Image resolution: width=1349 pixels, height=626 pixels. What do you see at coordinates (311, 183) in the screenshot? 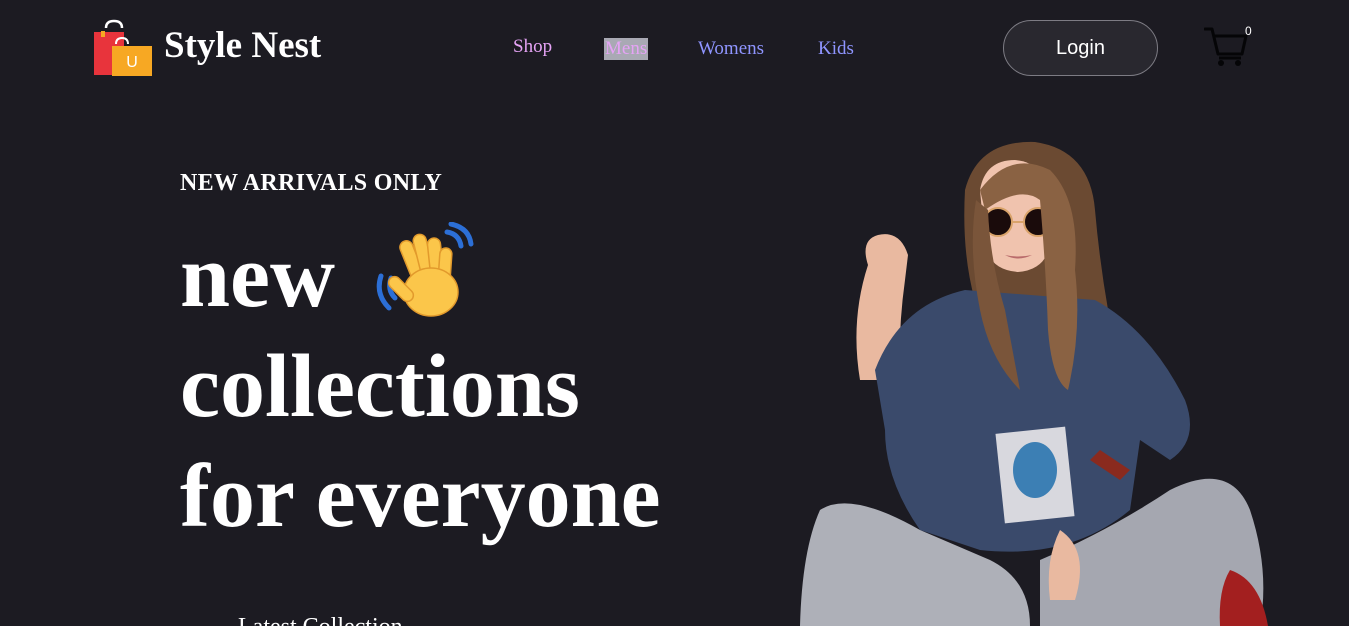
I see `hero-eyebrow: NEW ARRIVALS ONLY` at bounding box center [311, 183].